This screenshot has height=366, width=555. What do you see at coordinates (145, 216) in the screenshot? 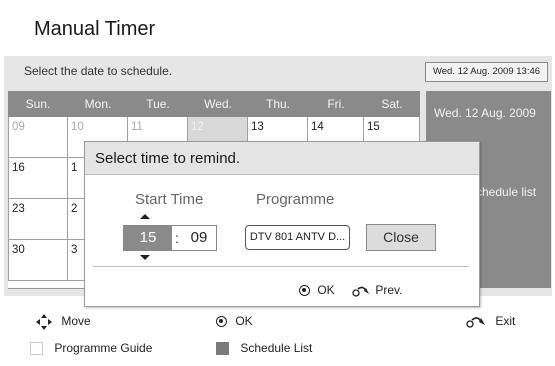
I see `increase-hour-icon` at bounding box center [145, 216].